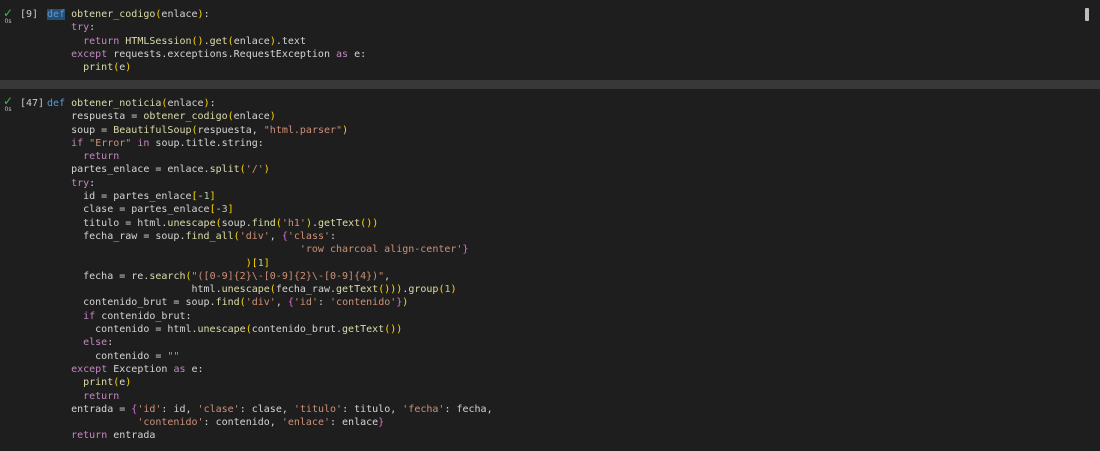 The height and width of the screenshot is (451, 1100). I want to click on execution-count: [9], so click(29, 14).